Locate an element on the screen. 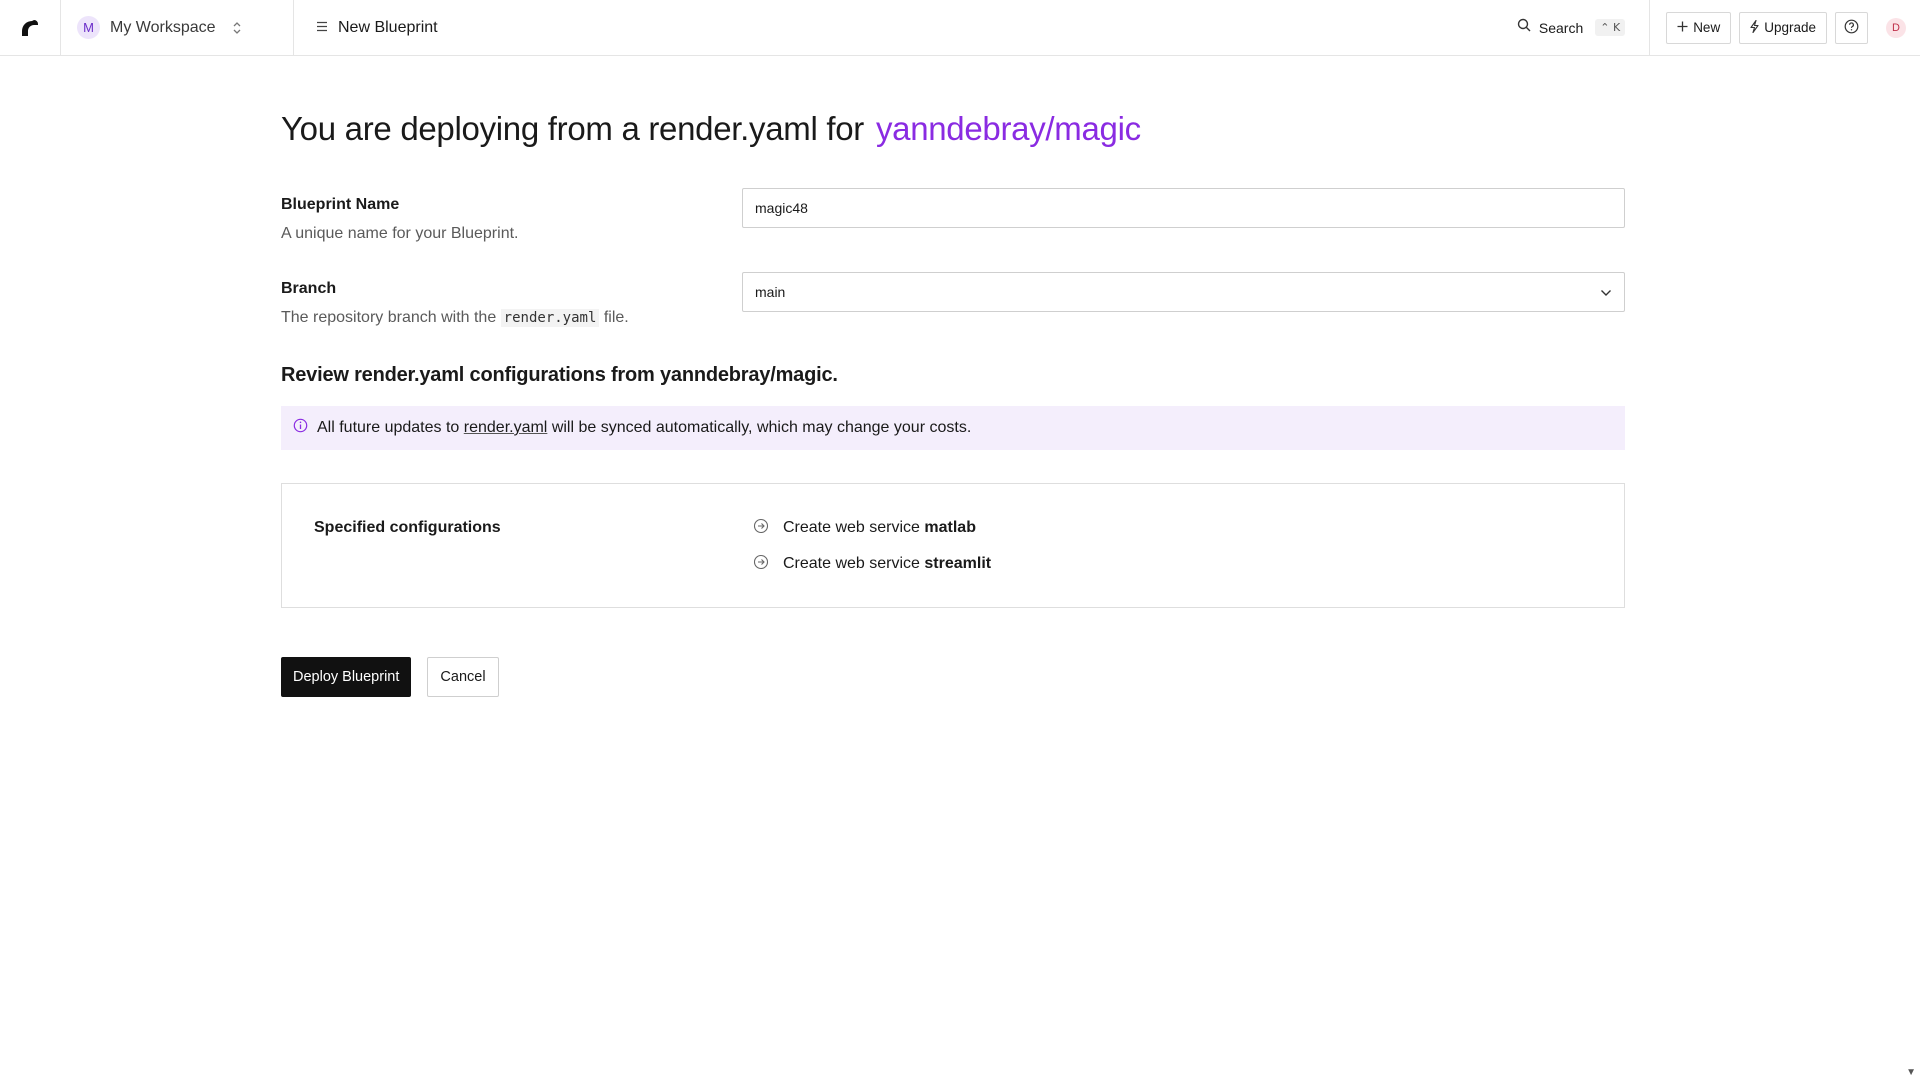 The image size is (1920, 1080). blueprint-name-label: Blueprint Name is located at coordinates (340, 204).